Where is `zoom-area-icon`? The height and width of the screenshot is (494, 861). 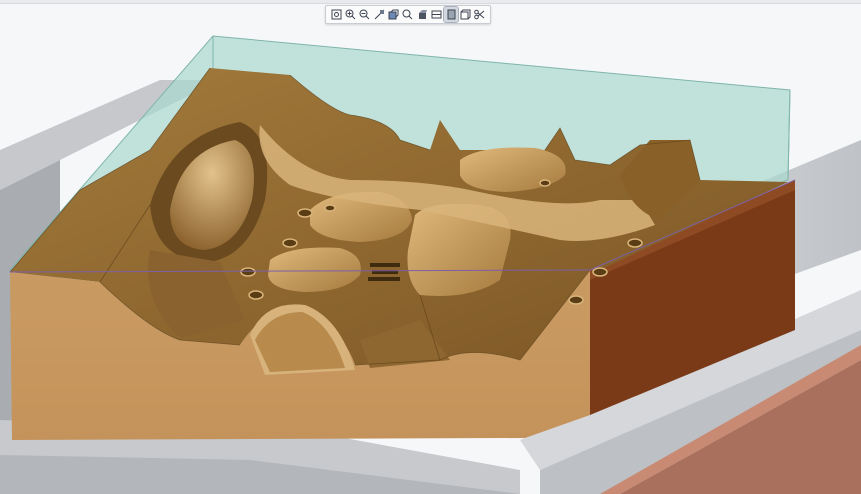
zoom-area-icon is located at coordinates (407, 14).